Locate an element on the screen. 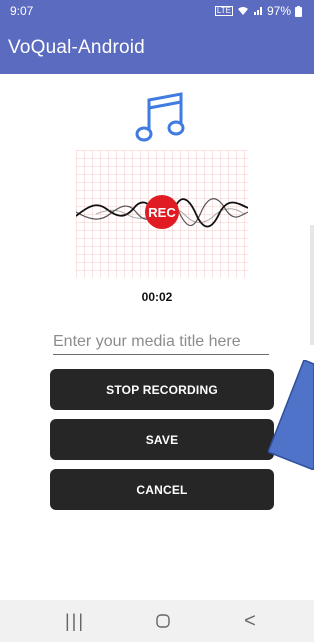 This screenshot has height=642, width=320. music-note-icon is located at coordinates (160, 117).